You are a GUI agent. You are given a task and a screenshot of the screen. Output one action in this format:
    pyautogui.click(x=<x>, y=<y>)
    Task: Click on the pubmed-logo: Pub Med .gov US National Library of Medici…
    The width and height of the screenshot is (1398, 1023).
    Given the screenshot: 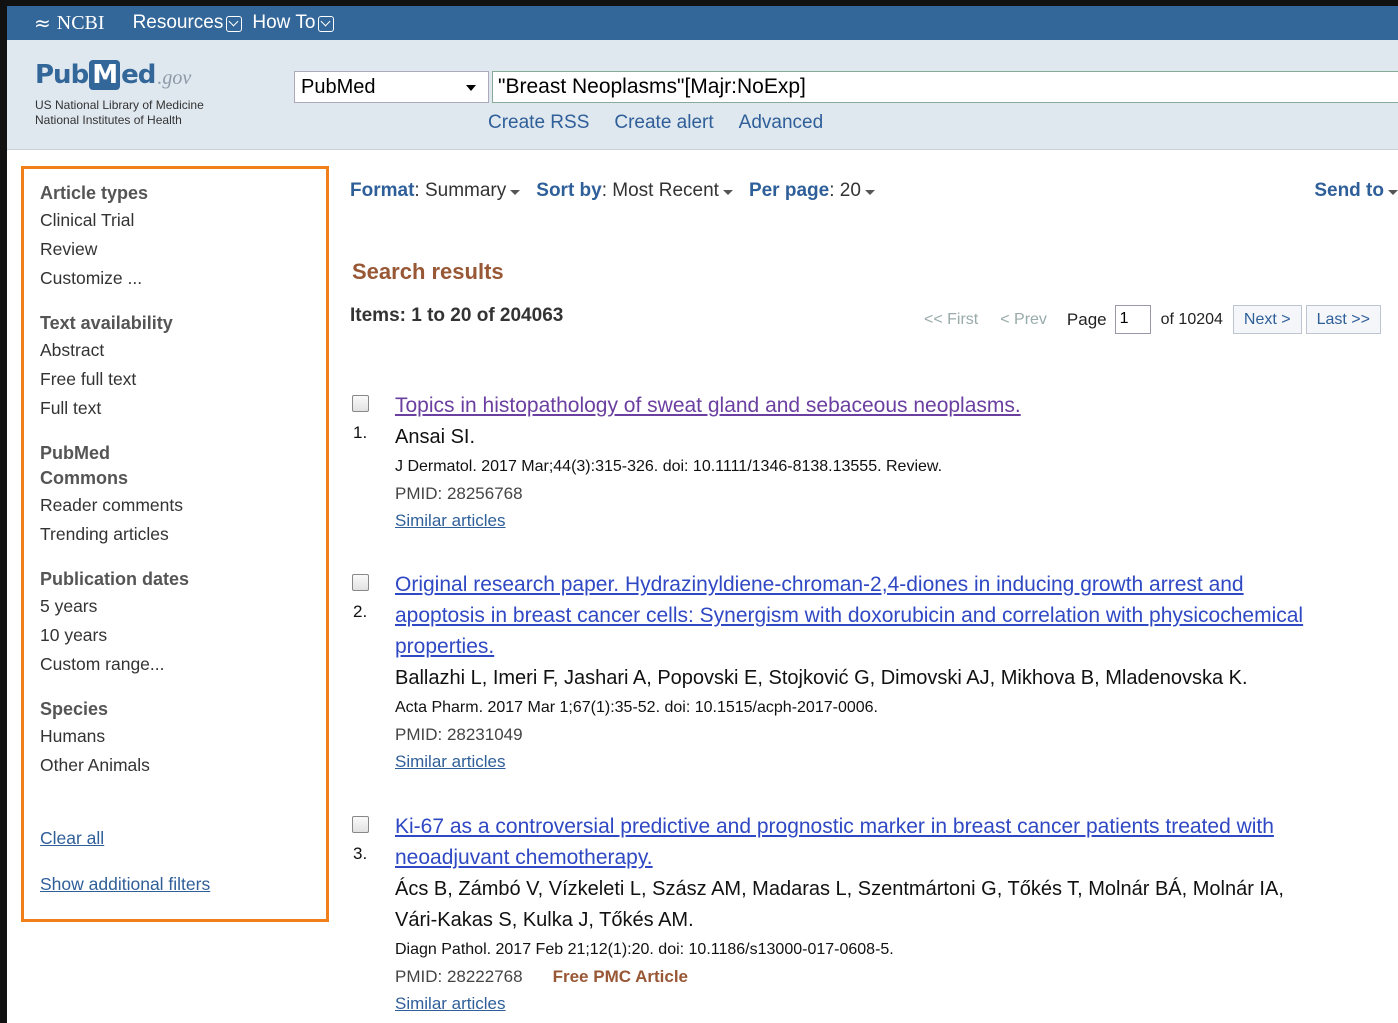 What is the action you would take?
    pyautogui.click(x=119, y=94)
    